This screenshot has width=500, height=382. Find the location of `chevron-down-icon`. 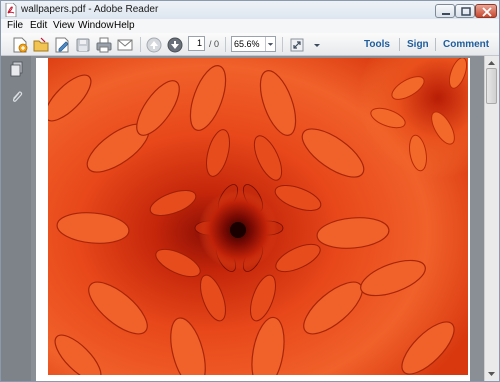

chevron-down-icon is located at coordinates (270, 44).